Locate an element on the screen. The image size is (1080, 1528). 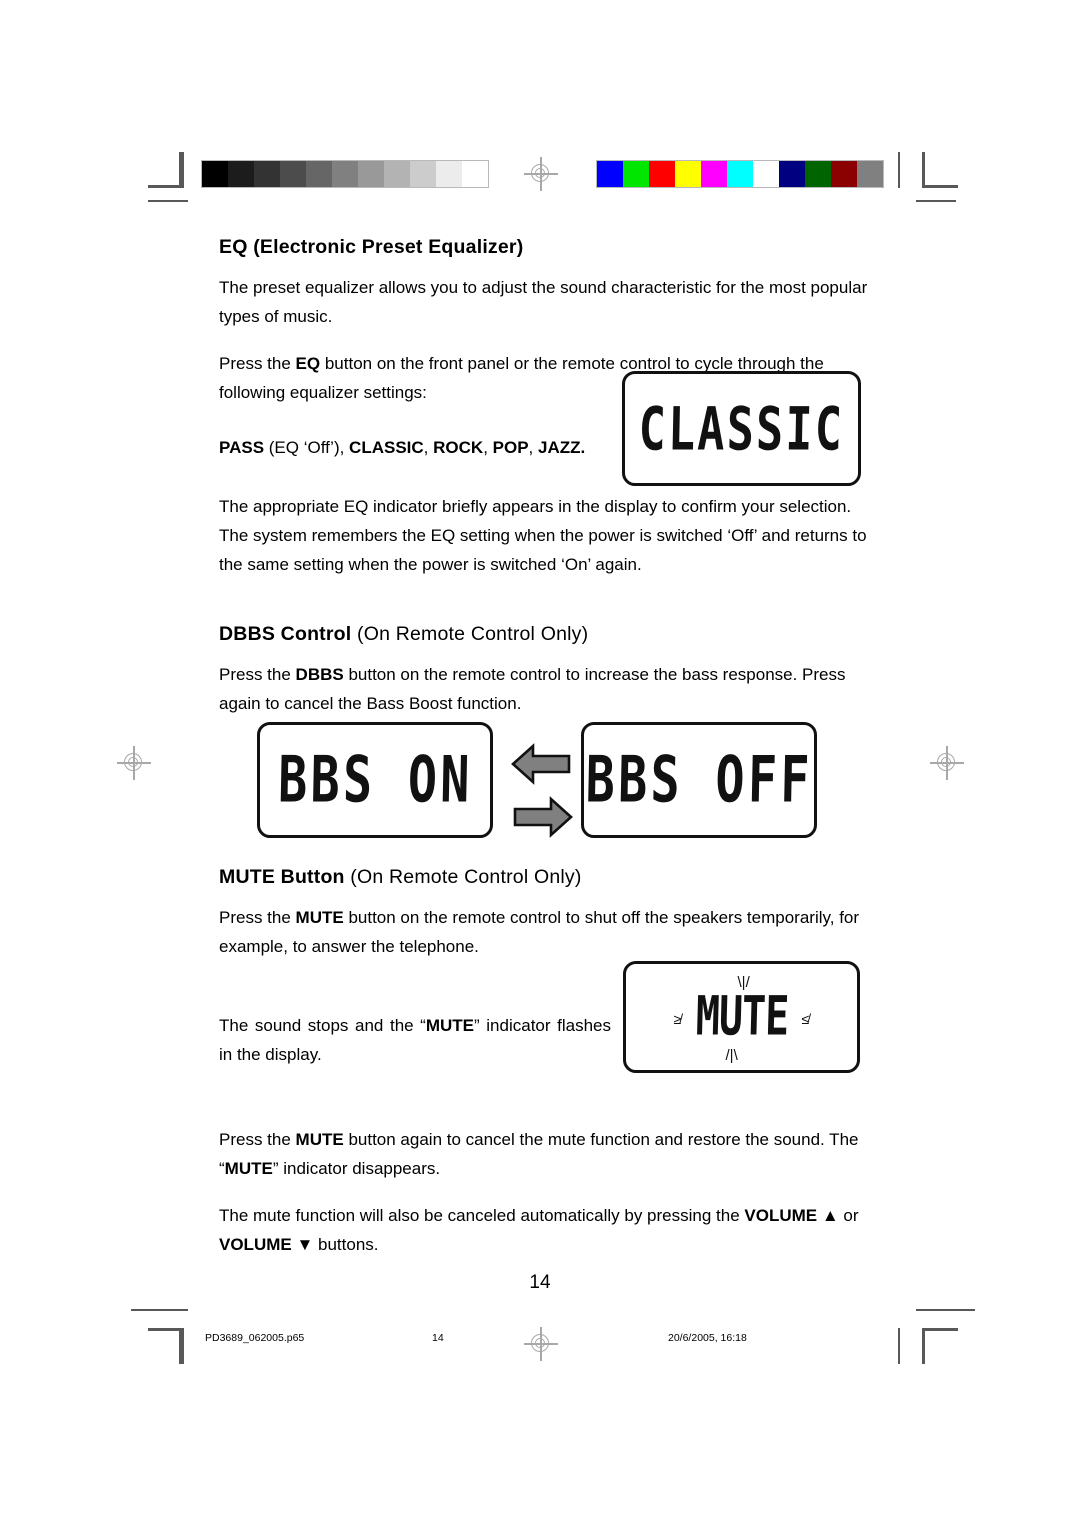
crop-tick-top-left-vertical is located at coordinates (180, 170).